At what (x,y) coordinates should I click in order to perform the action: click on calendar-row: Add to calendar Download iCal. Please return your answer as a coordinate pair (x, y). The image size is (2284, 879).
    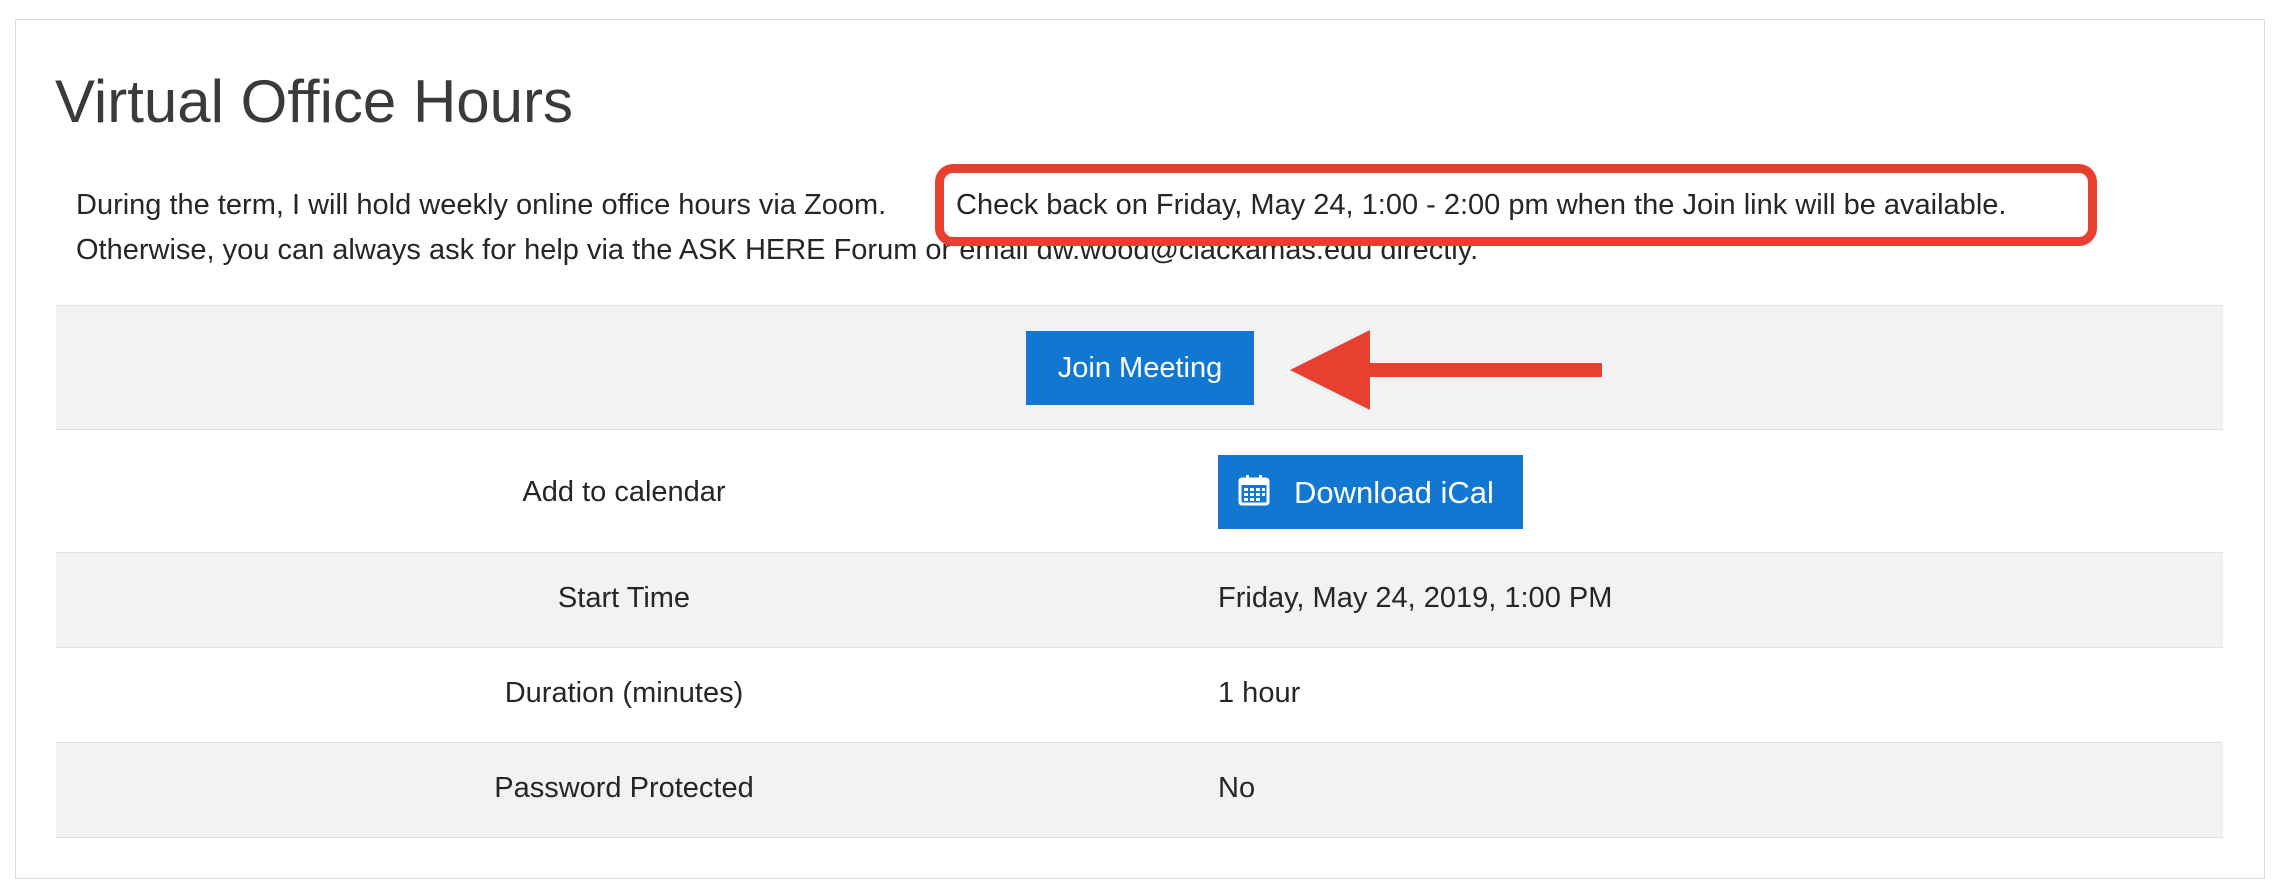
    Looking at the image, I should click on (1139, 491).